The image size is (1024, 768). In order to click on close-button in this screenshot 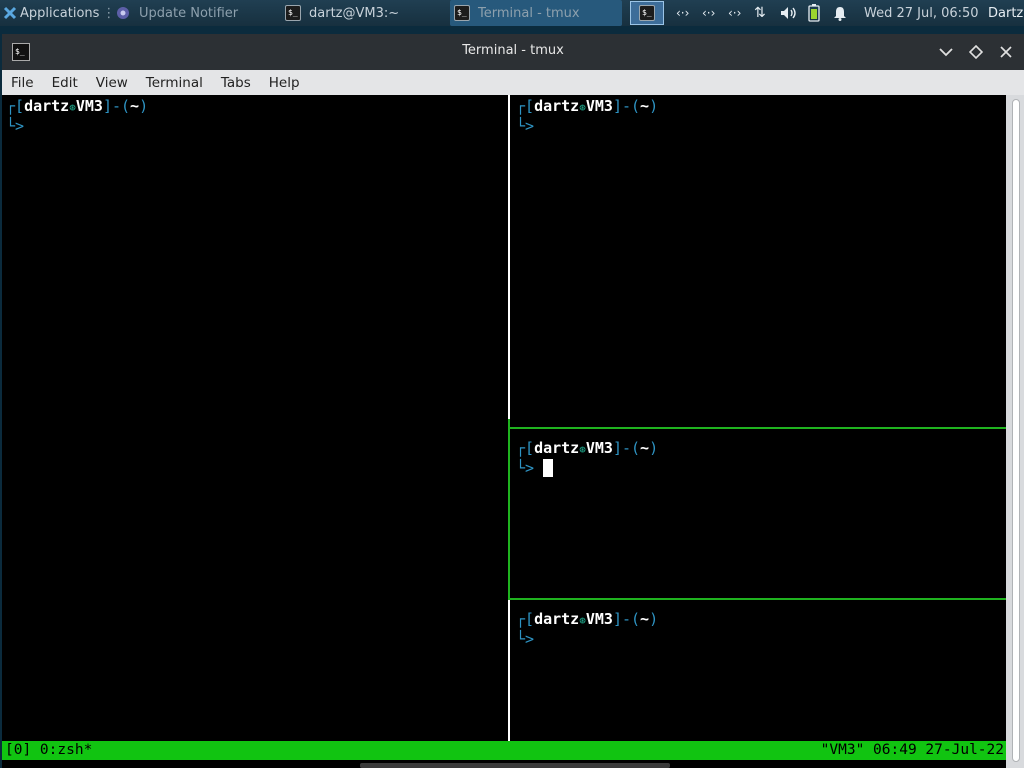, I will do `click(1006, 52)`.